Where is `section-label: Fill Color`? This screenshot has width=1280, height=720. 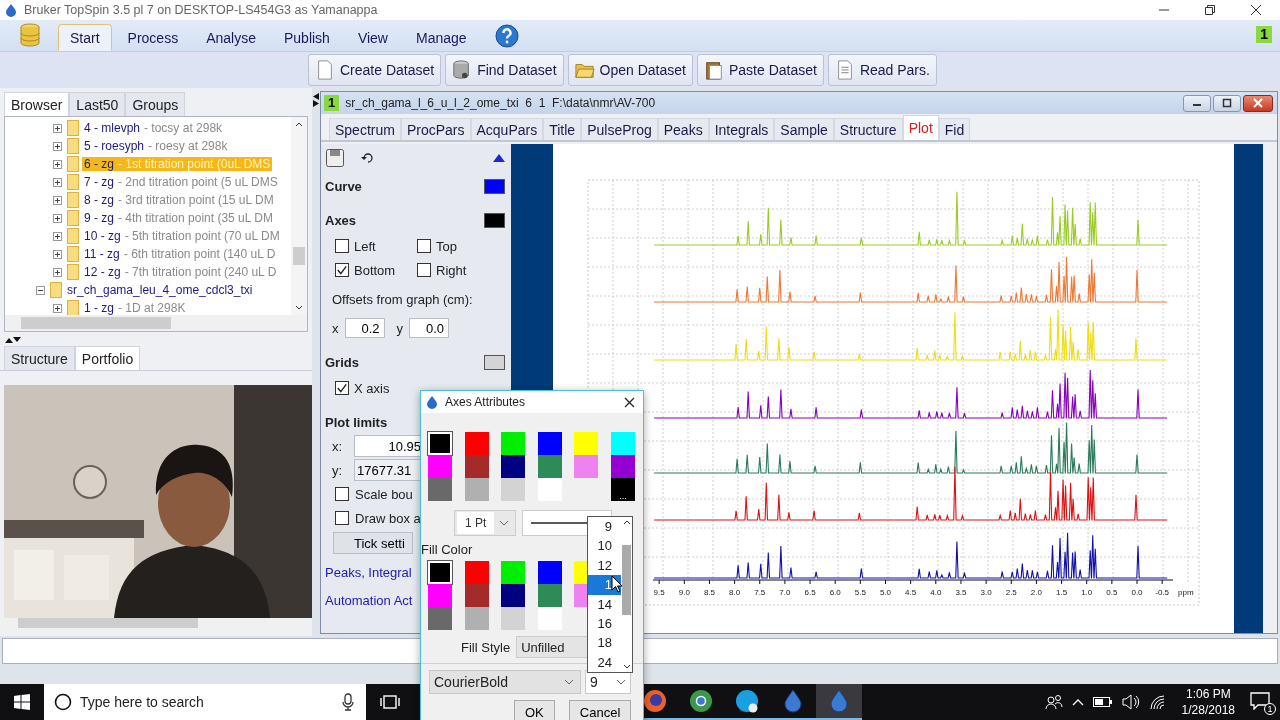 section-label: Fill Color is located at coordinates (447, 549).